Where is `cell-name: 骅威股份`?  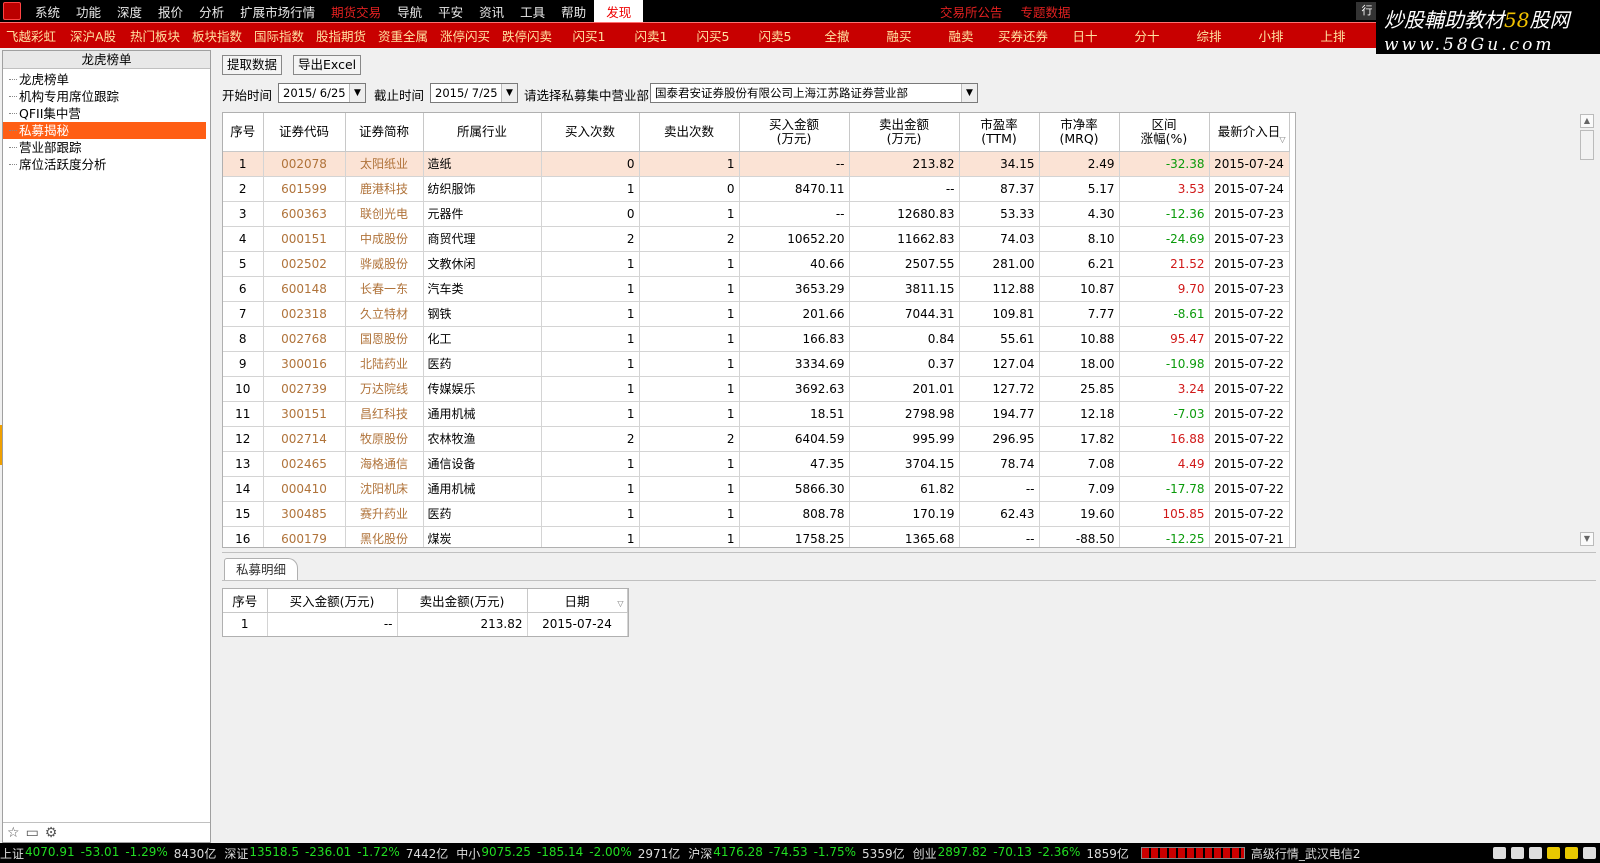 cell-name: 骅威股份 is located at coordinates (384, 264).